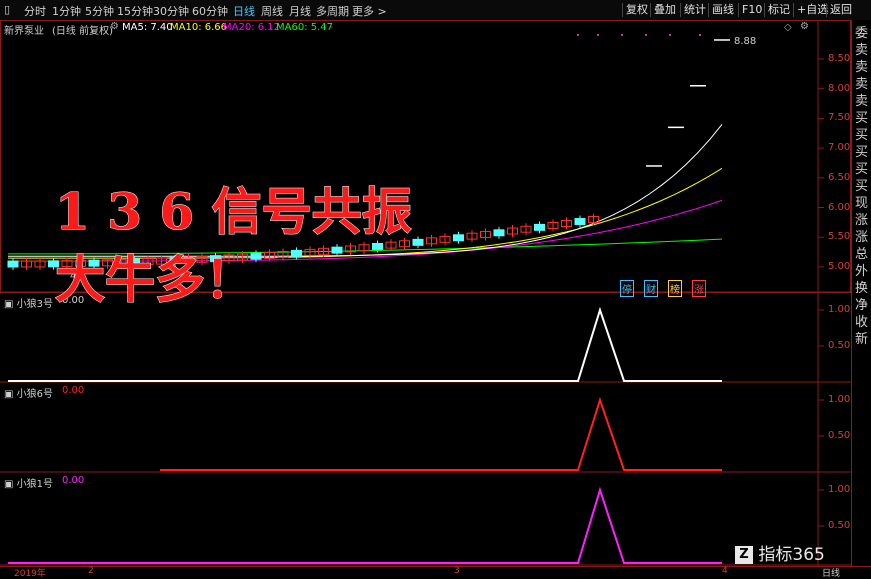  What do you see at coordinates (839, 525) in the screenshot?
I see `indicator-tick-2-1: 0.50` at bounding box center [839, 525].